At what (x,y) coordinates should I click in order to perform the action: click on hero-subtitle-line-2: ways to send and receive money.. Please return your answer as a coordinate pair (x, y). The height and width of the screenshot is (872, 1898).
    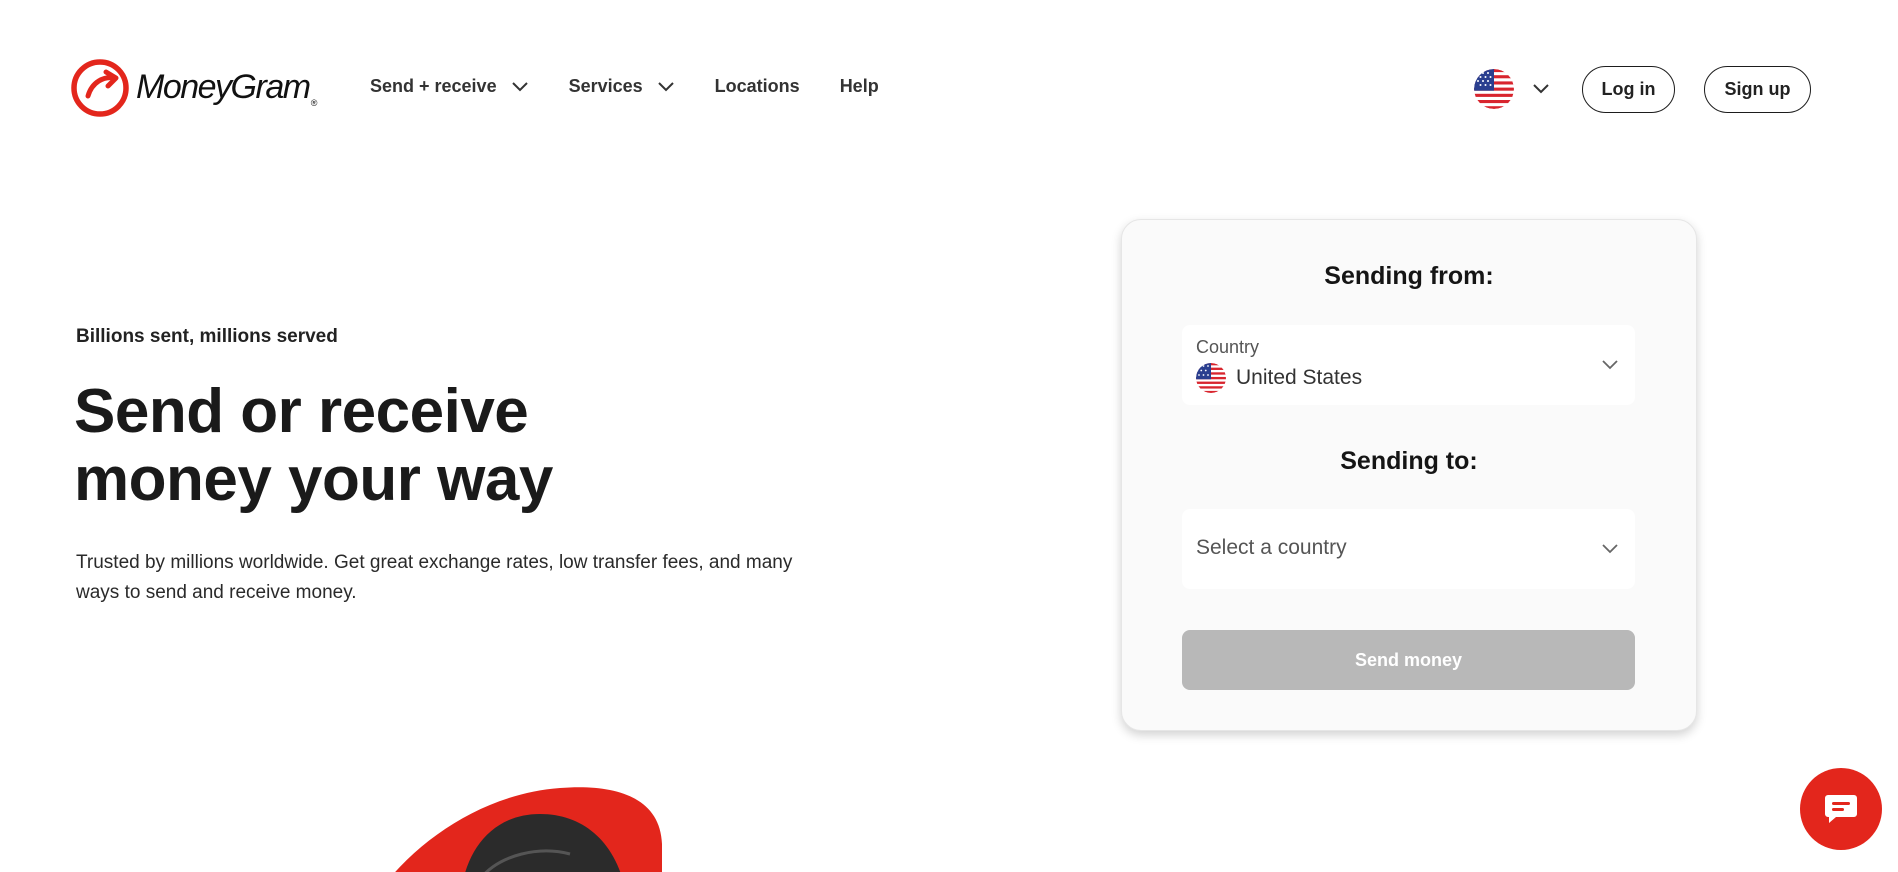
    Looking at the image, I should click on (216, 592).